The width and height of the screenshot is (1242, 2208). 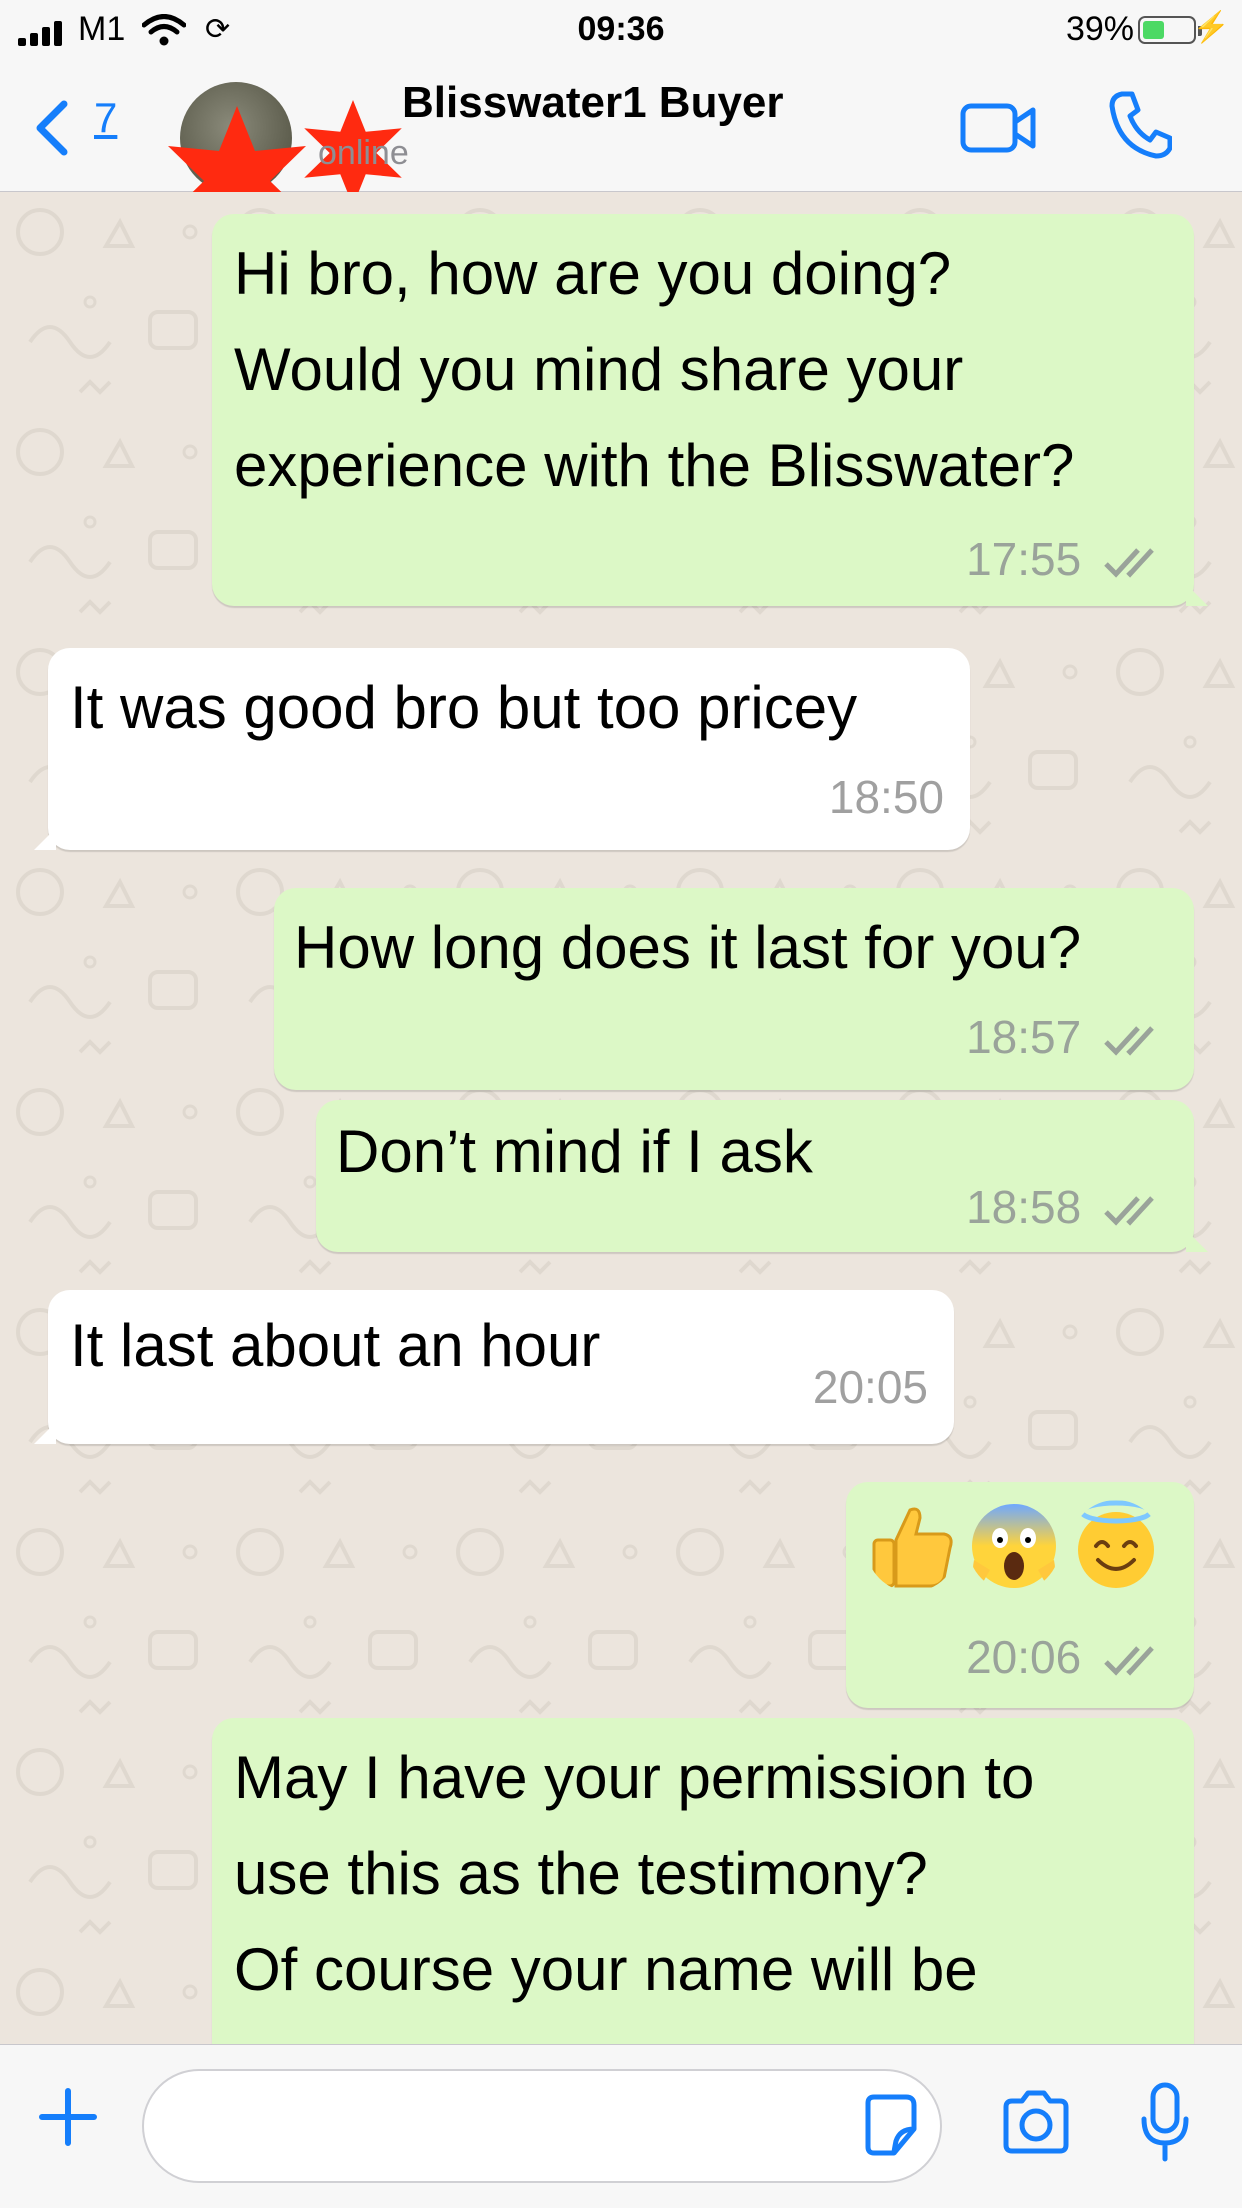 I want to click on message-input, so click(x=542, y=2126).